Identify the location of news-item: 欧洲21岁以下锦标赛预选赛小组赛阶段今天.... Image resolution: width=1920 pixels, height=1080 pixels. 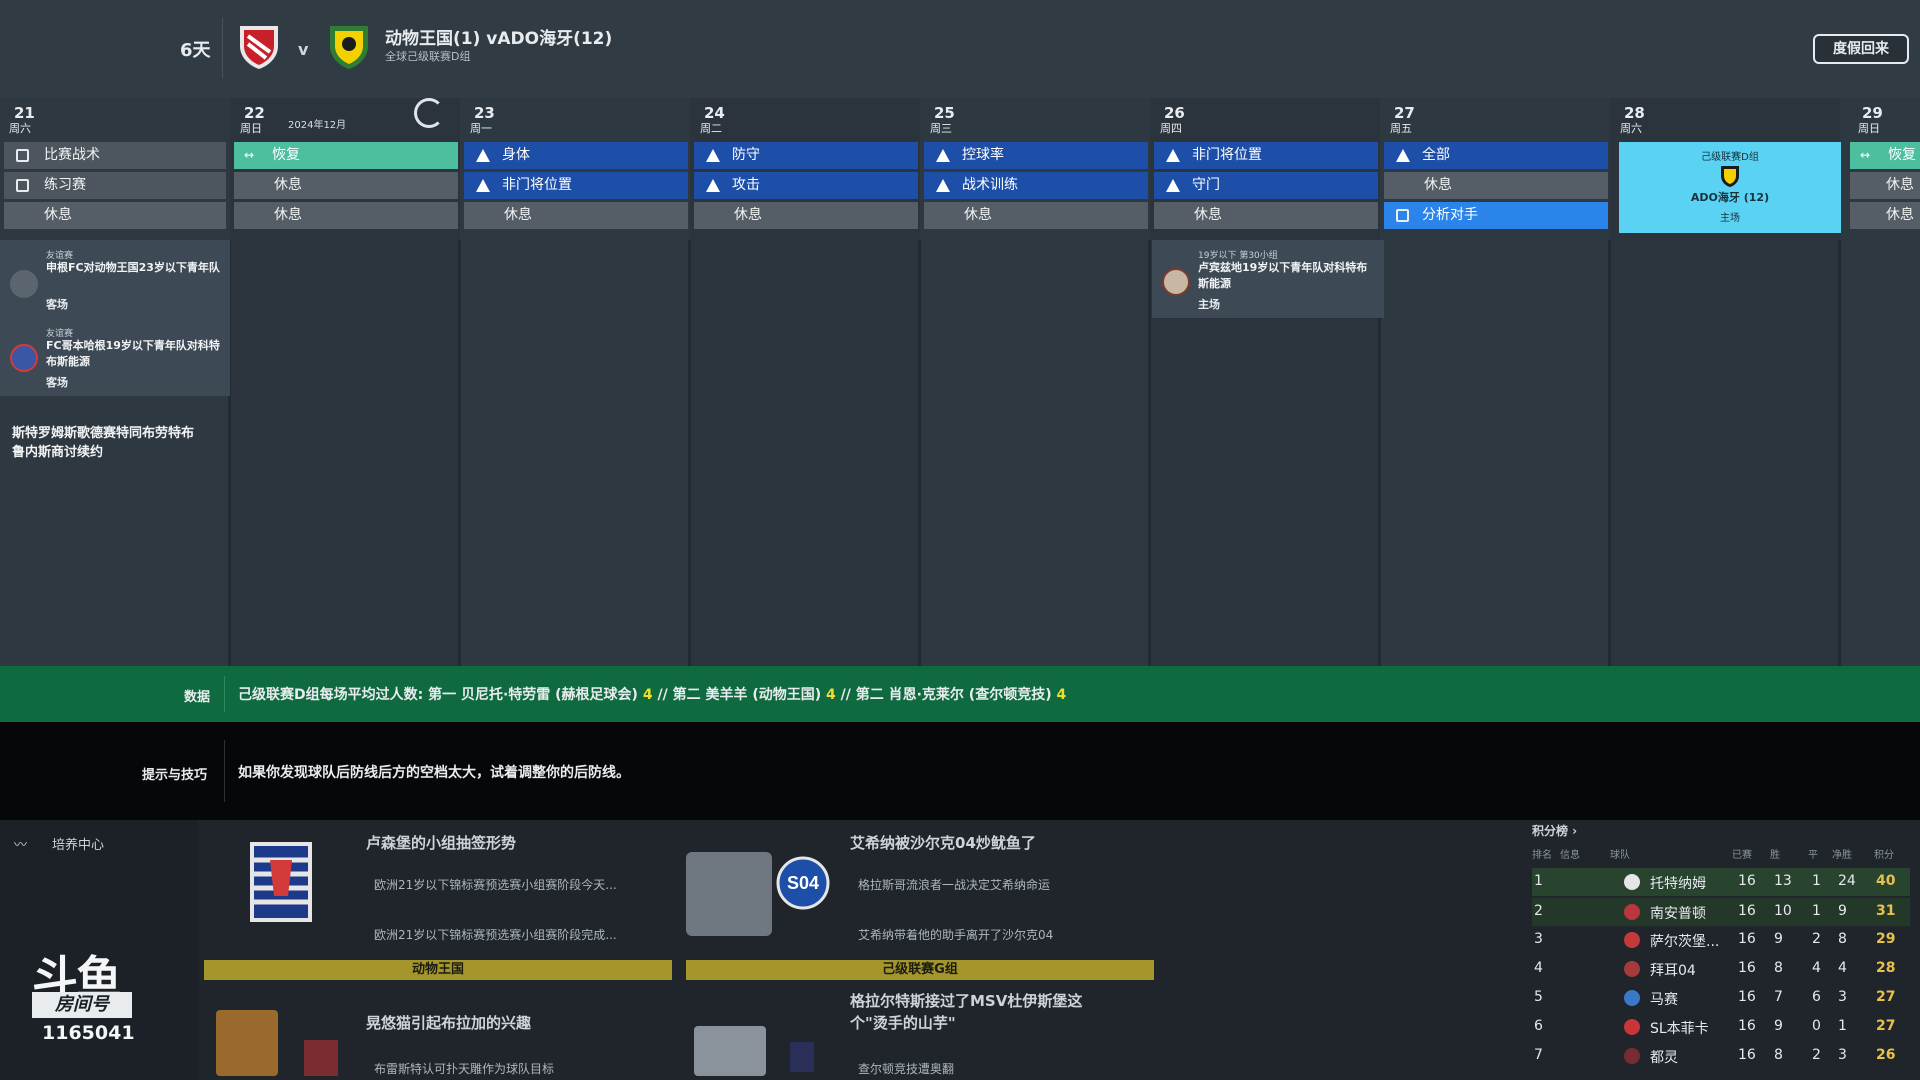
(495, 884).